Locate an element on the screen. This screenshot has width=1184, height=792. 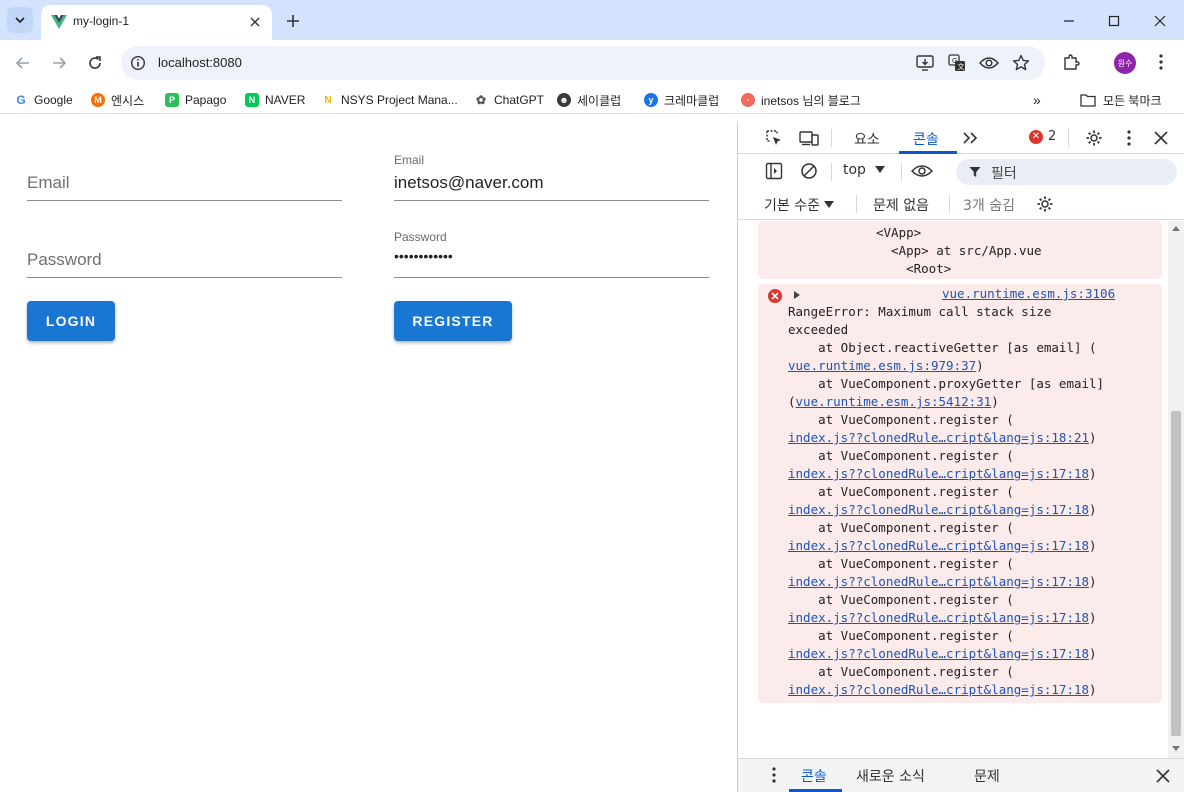
error-count-badge: ✕ 2 is located at coordinates (1042, 136).